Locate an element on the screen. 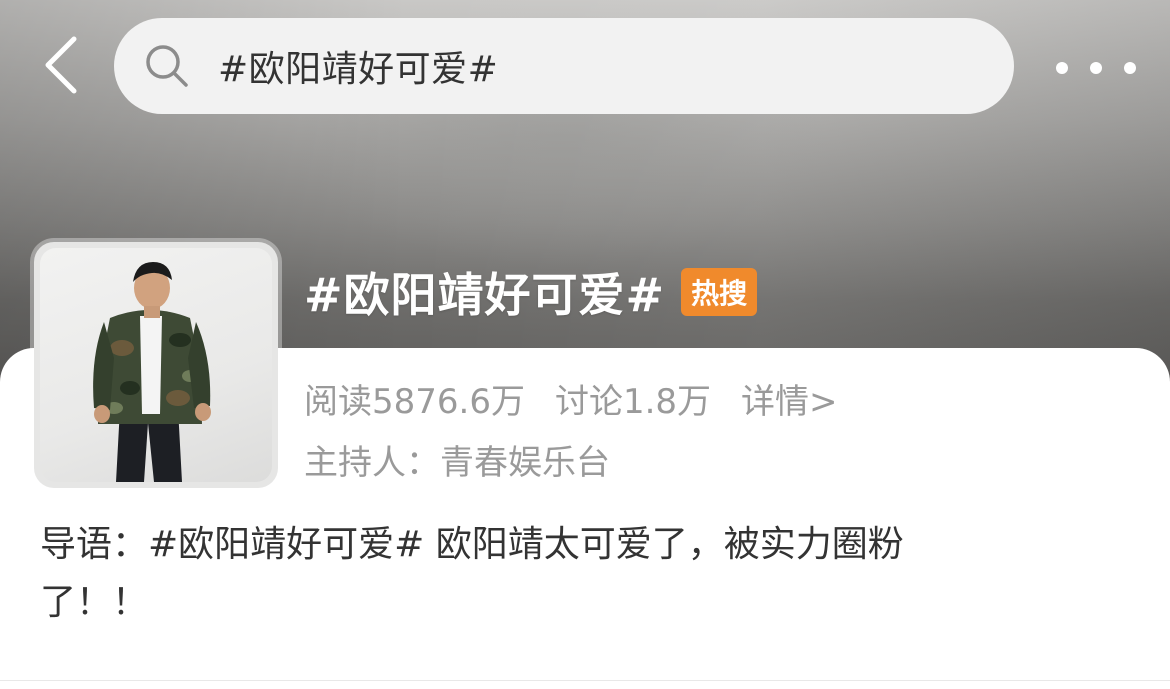  topic-stats: 阅读5876.6万 讨论1.8万 详情> is located at coordinates (571, 398).